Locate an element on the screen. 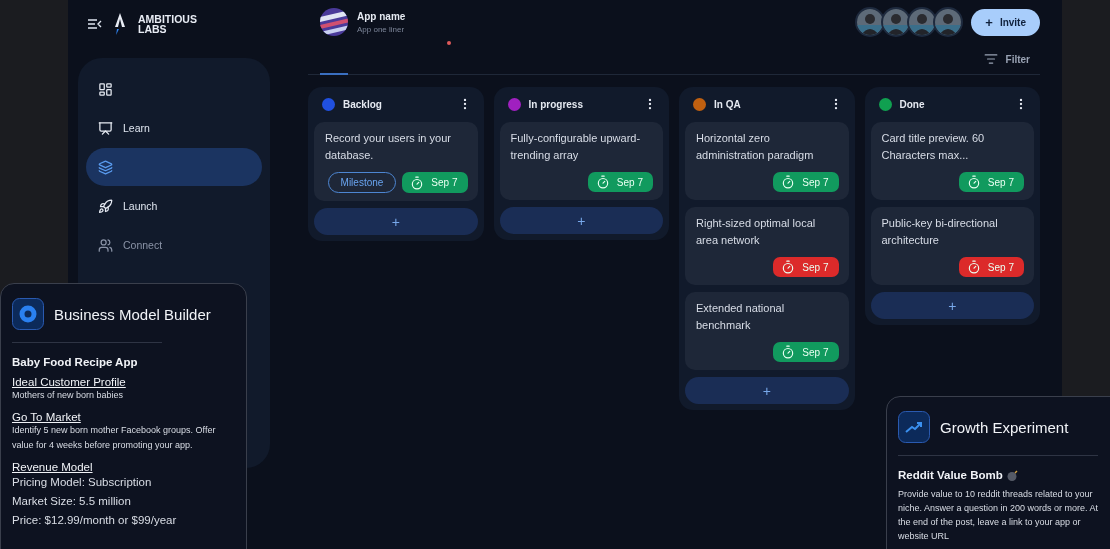 The width and height of the screenshot is (1110, 549). card-text: Extended national benchmark is located at coordinates (741, 317).